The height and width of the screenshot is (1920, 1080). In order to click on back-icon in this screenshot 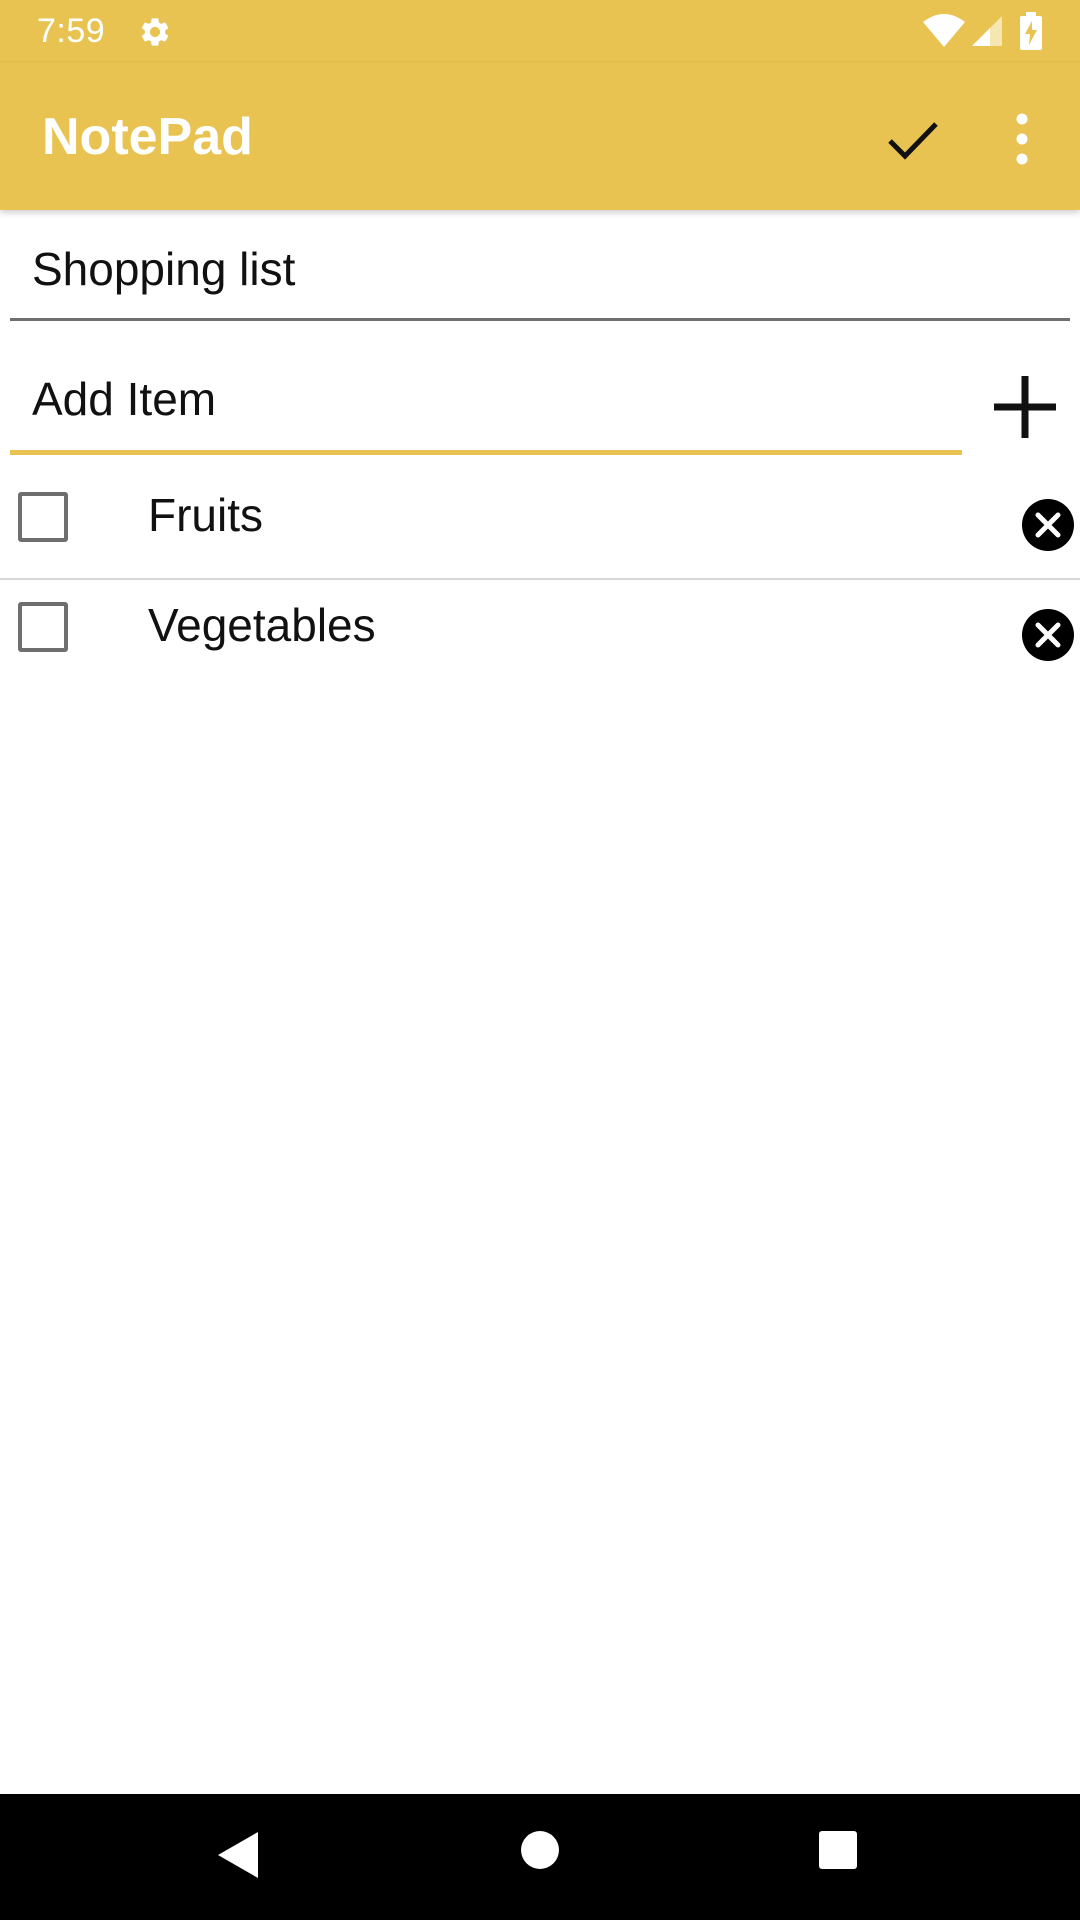, I will do `click(238, 1855)`.